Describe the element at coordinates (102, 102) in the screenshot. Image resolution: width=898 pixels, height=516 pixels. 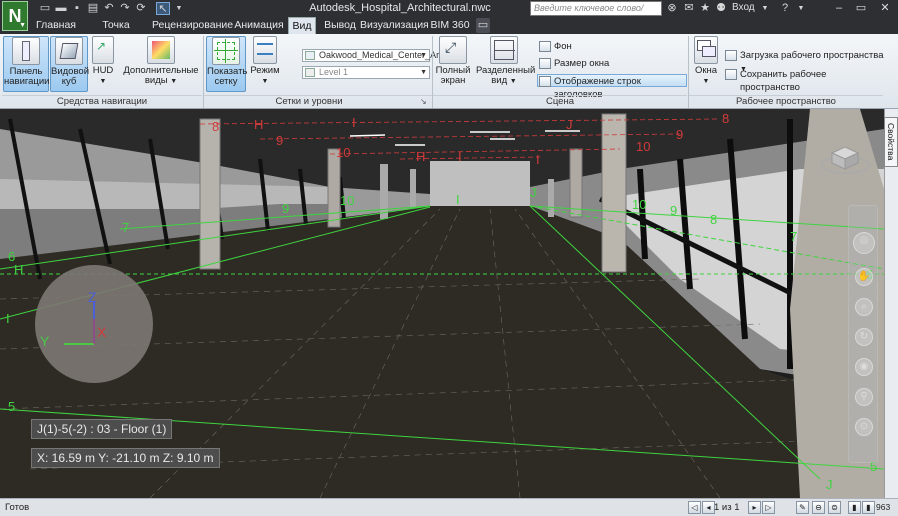
I see `navigation-panel-title: Средства навигации` at that location.